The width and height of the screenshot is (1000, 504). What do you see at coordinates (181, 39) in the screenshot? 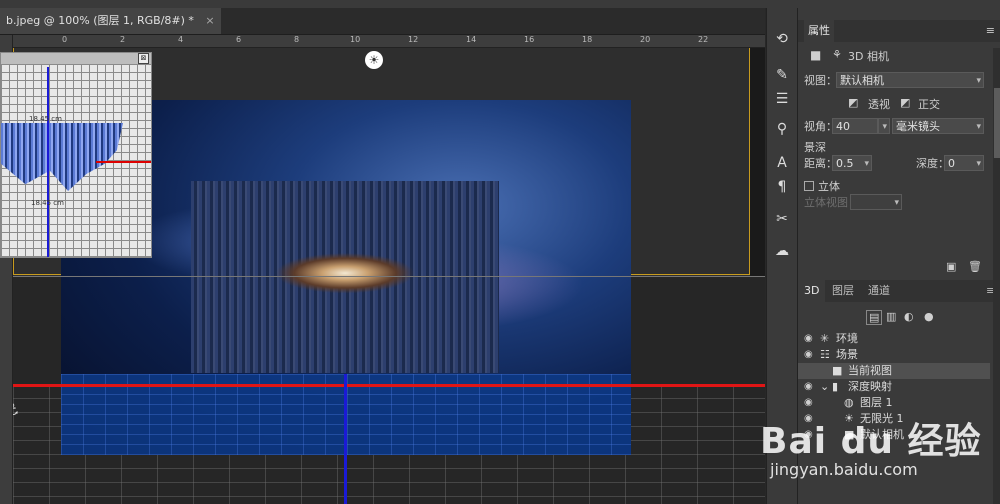
I see `ruler-label: 4` at bounding box center [181, 39].